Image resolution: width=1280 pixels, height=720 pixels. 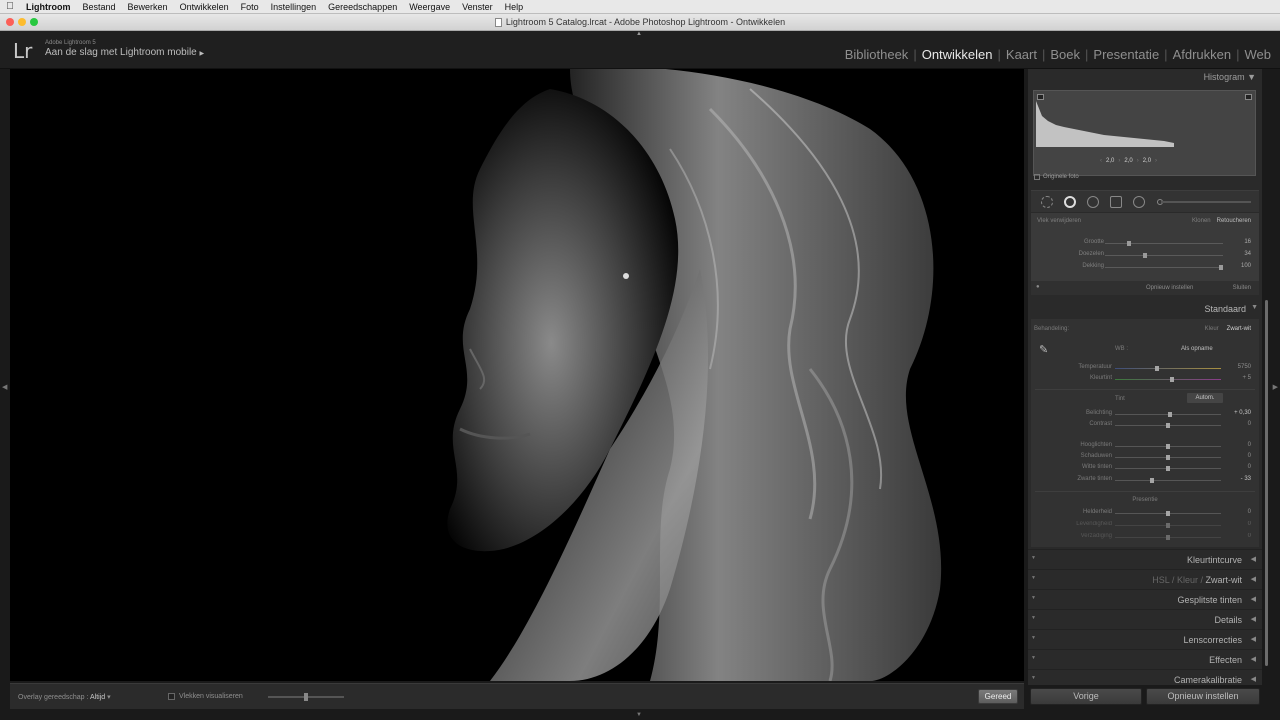 What do you see at coordinates (250, 7) in the screenshot?
I see `menu-foto: Foto` at bounding box center [250, 7].